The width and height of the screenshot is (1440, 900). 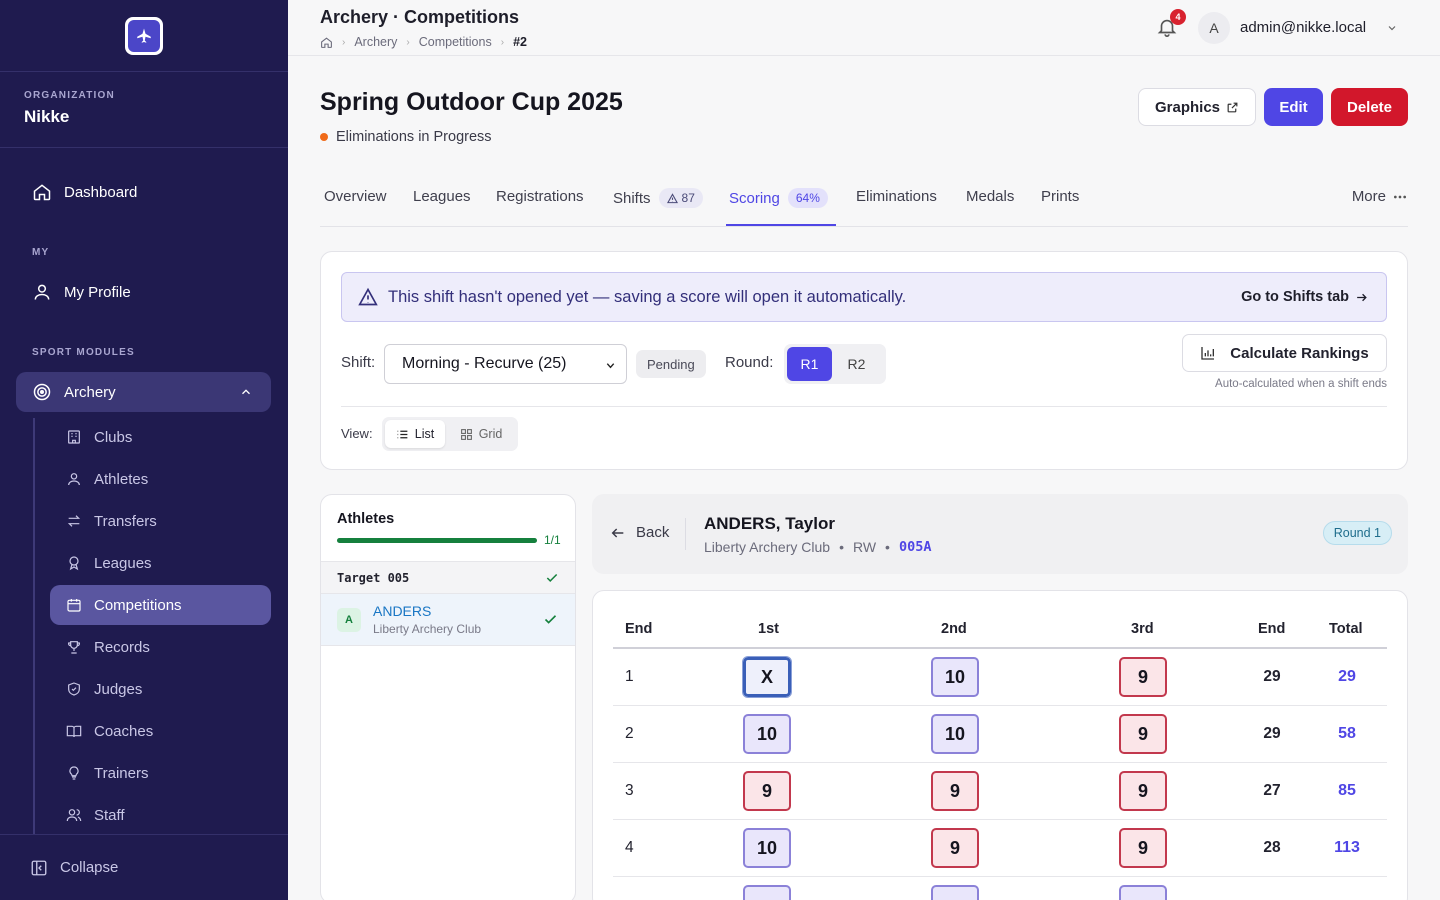 I want to click on end-number: 2, so click(x=629, y=733).